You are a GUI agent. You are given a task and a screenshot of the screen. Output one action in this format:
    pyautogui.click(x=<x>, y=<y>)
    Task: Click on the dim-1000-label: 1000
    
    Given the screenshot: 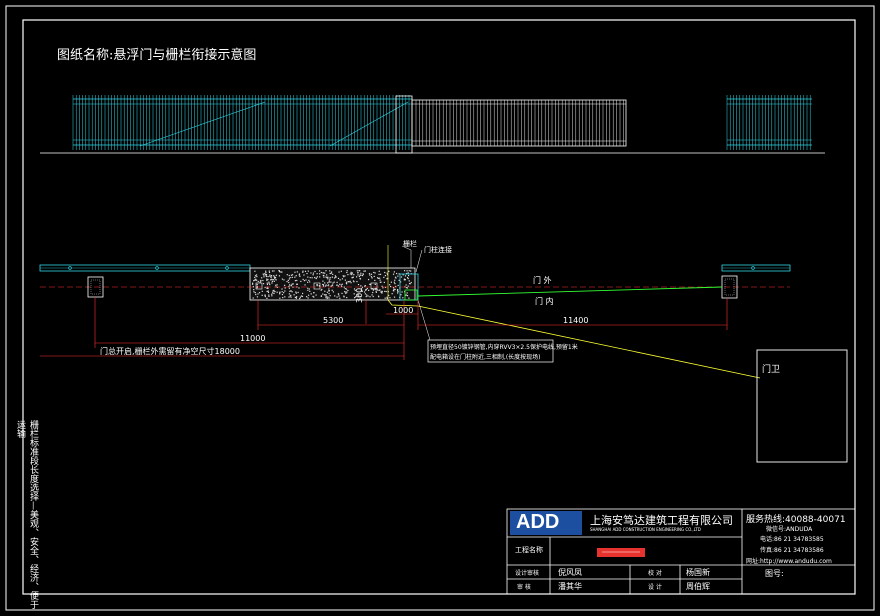 What is the action you would take?
    pyautogui.click(x=403, y=310)
    